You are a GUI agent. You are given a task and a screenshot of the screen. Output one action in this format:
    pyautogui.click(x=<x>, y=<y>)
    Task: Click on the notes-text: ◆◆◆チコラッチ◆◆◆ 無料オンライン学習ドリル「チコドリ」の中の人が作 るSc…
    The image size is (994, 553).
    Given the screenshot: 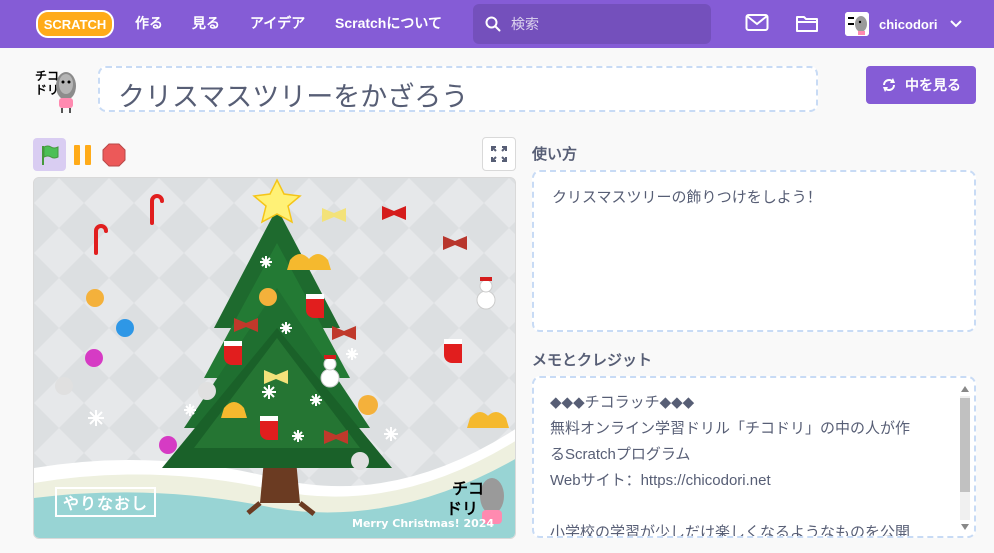 What is the action you would take?
    pyautogui.click(x=750, y=464)
    